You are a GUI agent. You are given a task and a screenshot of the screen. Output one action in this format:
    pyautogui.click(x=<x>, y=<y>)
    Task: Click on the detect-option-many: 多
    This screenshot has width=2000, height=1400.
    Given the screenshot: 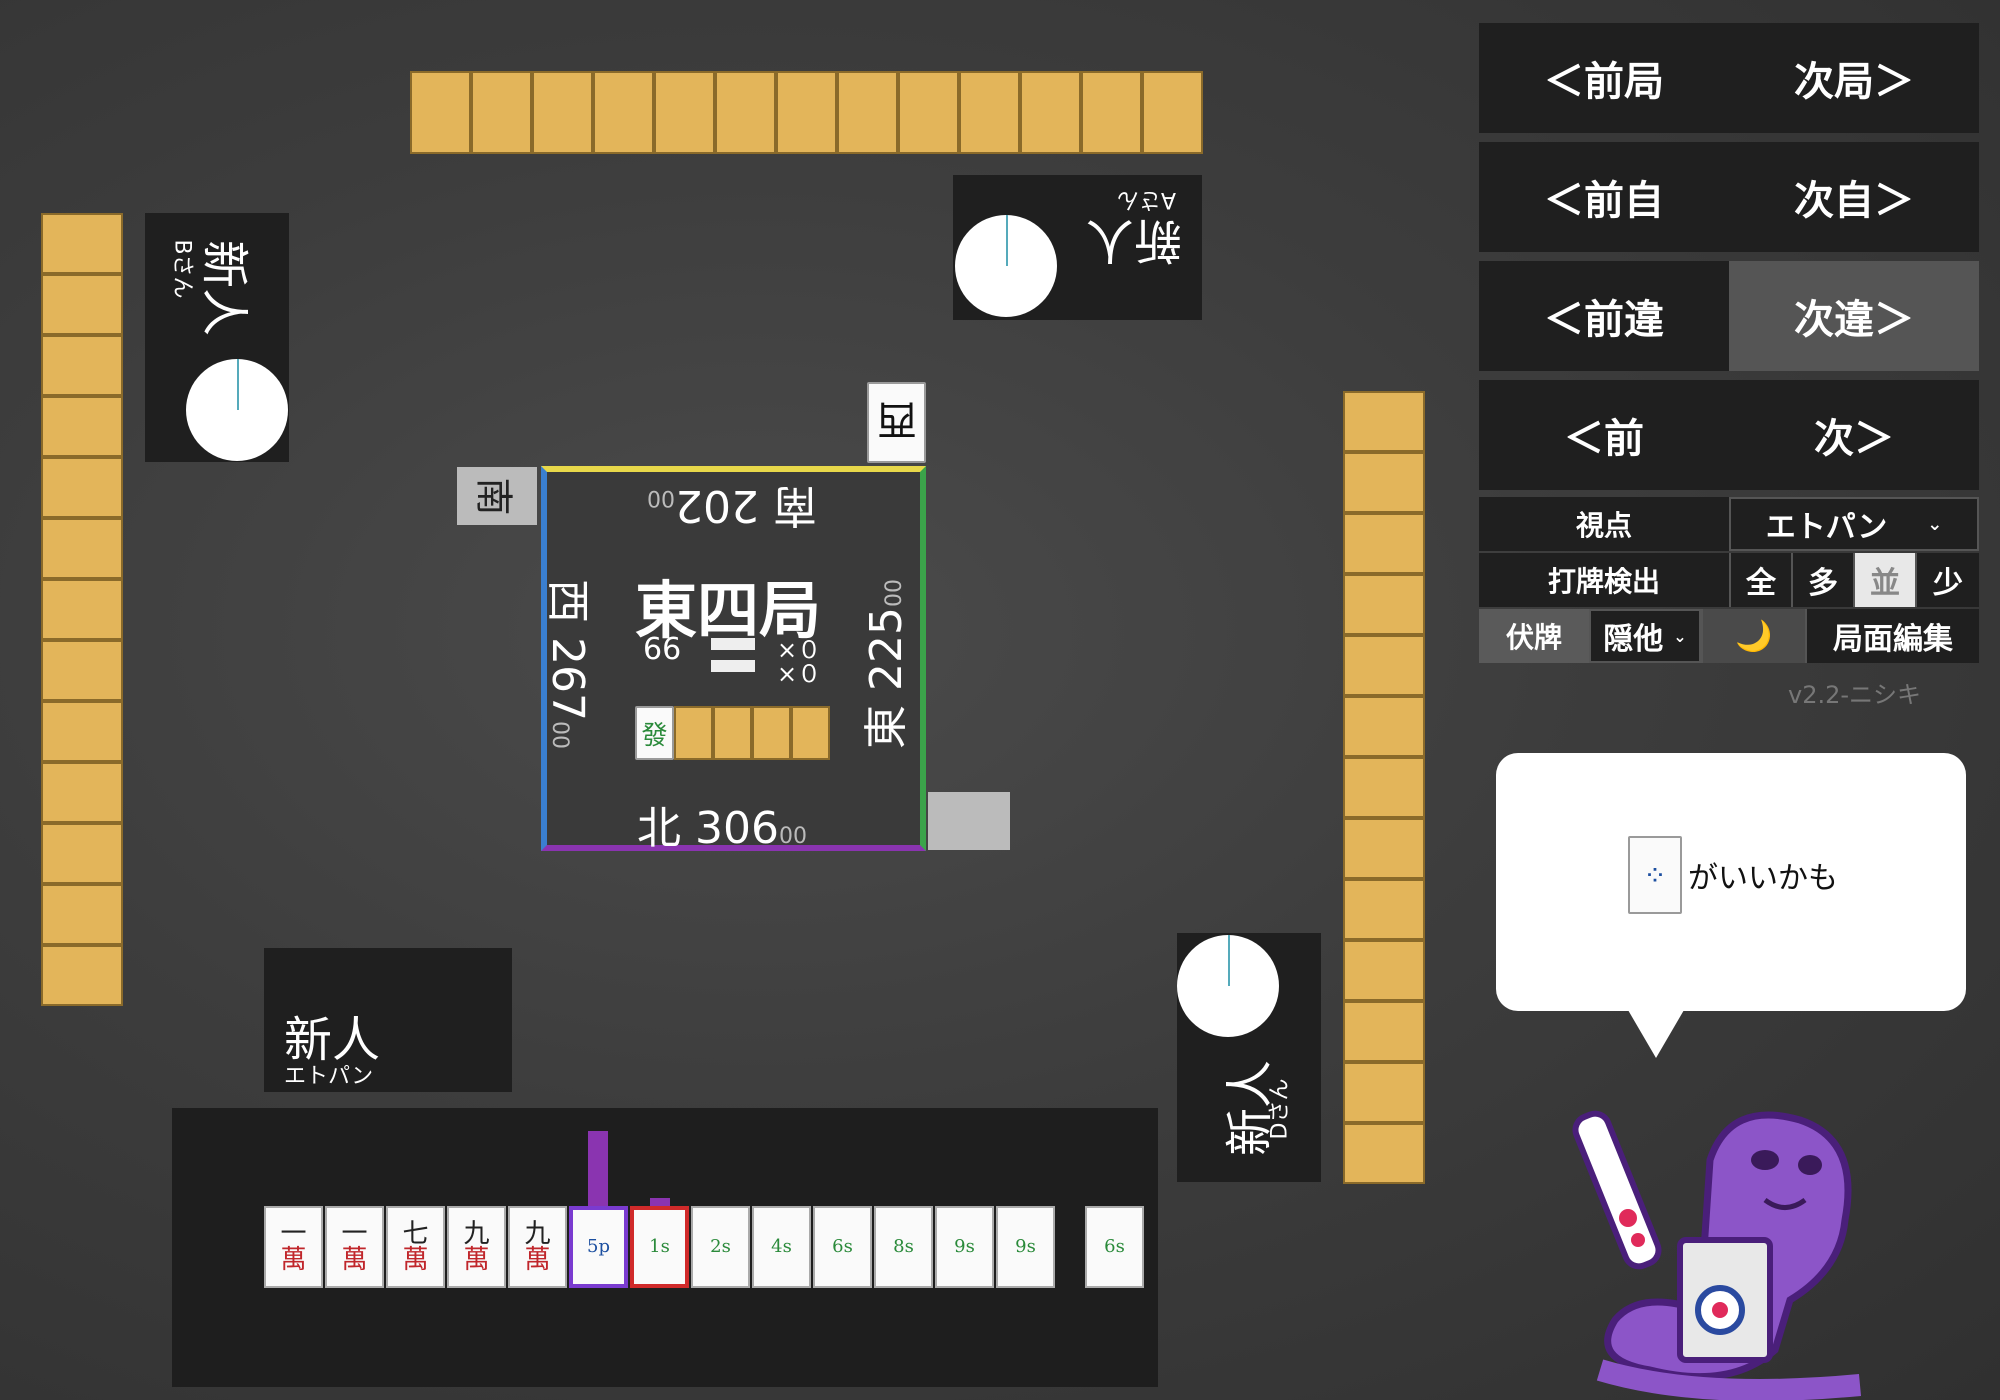 What is the action you would take?
    pyautogui.click(x=1822, y=580)
    